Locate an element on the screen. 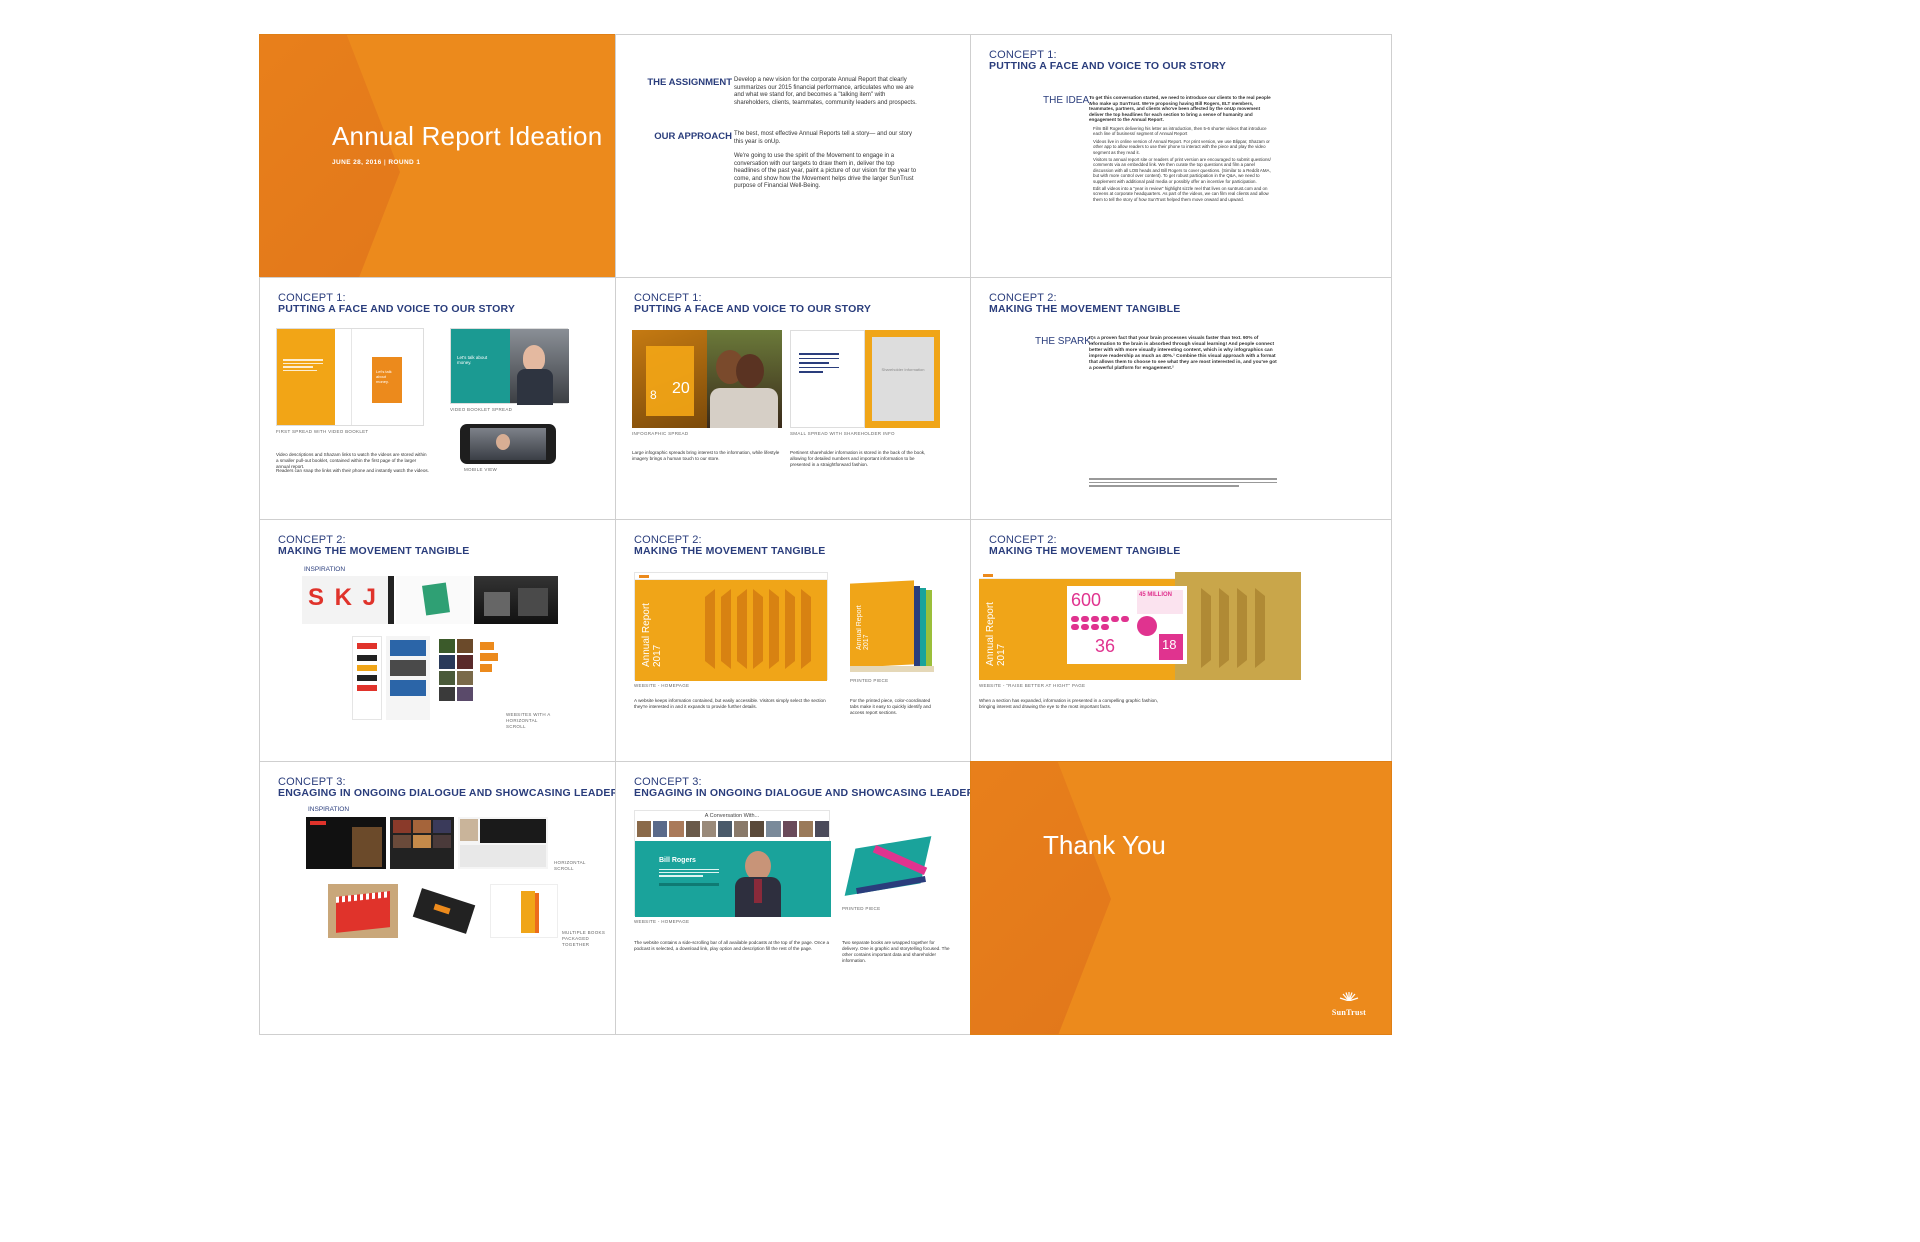  stat-45-million: 45 MILLION is located at coordinates (1156, 595).